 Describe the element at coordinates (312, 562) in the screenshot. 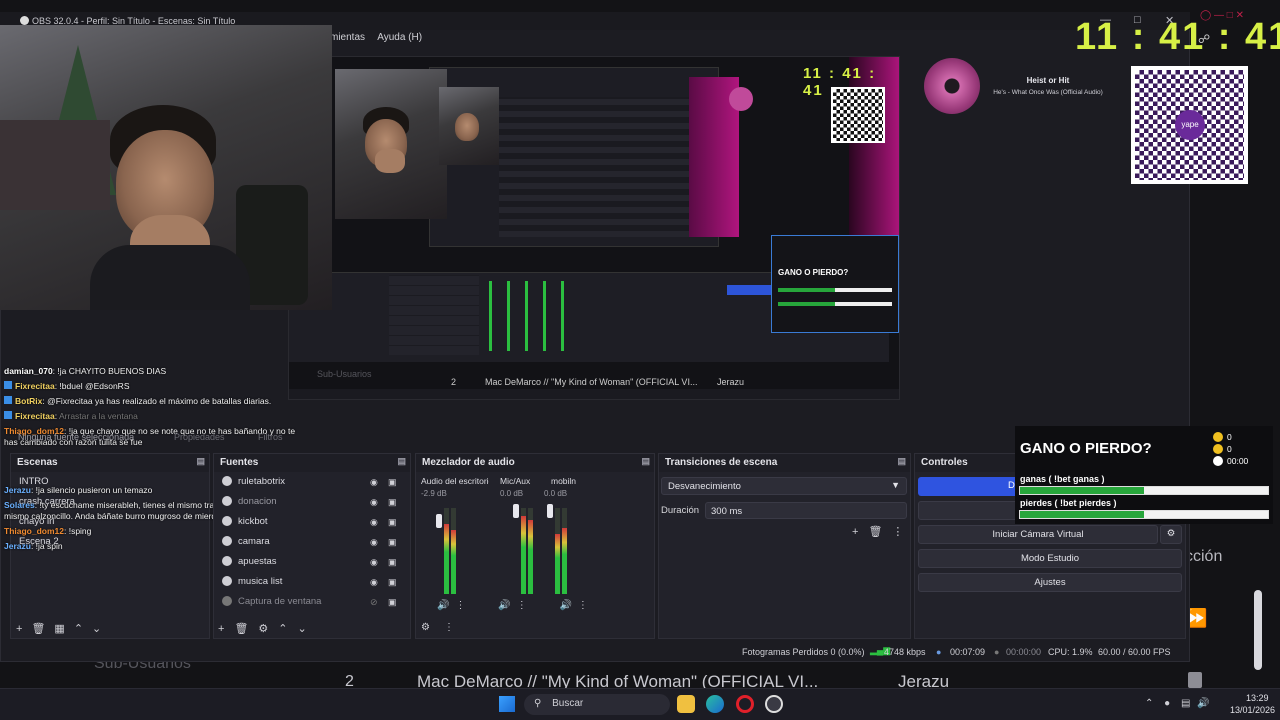

I see `source-item: apuestas ◉ ▣` at that location.